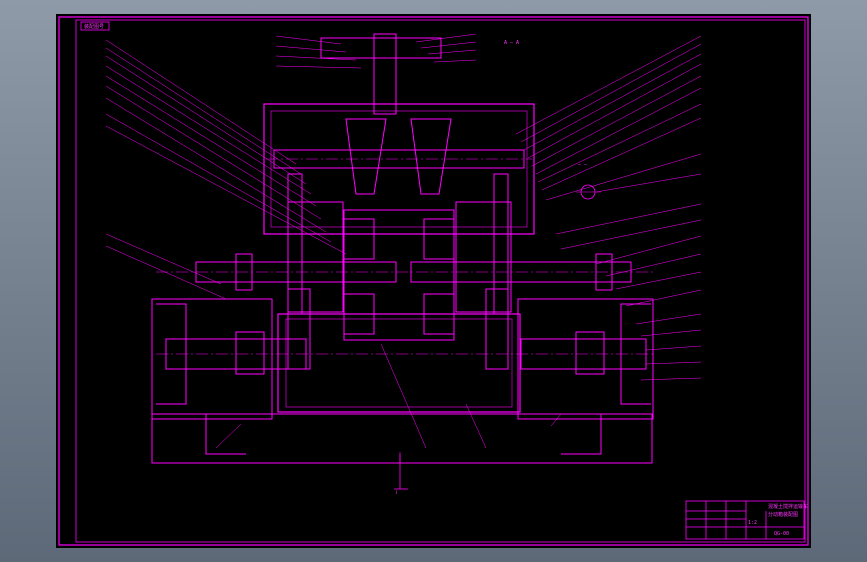 The width and height of the screenshot is (867, 562). I want to click on title-block-scale: 1:2, so click(752, 523).